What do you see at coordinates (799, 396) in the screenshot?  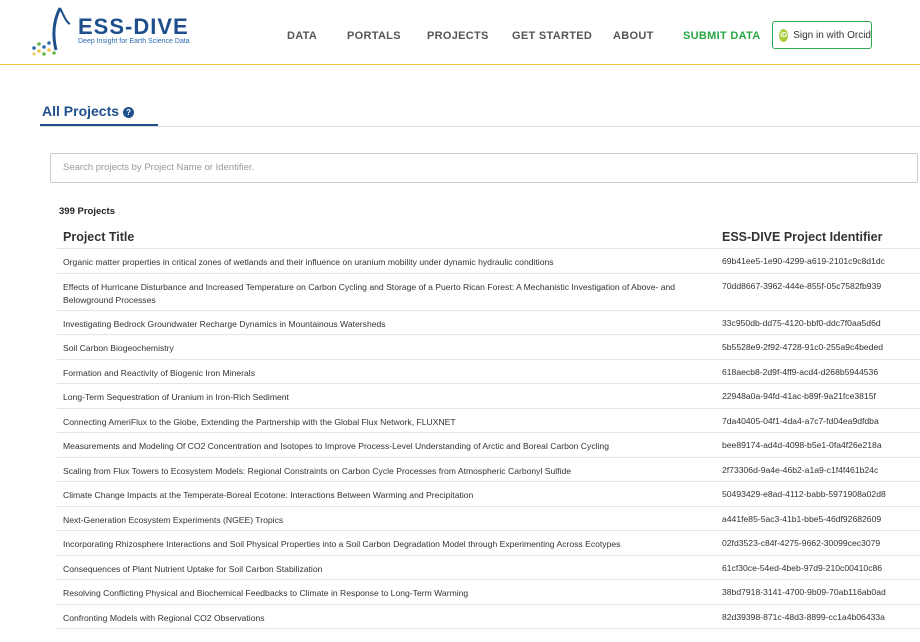 I see `project-identifier-cell: 22948a0a-94fd-41ac-b89f-9a21fce3815f` at bounding box center [799, 396].